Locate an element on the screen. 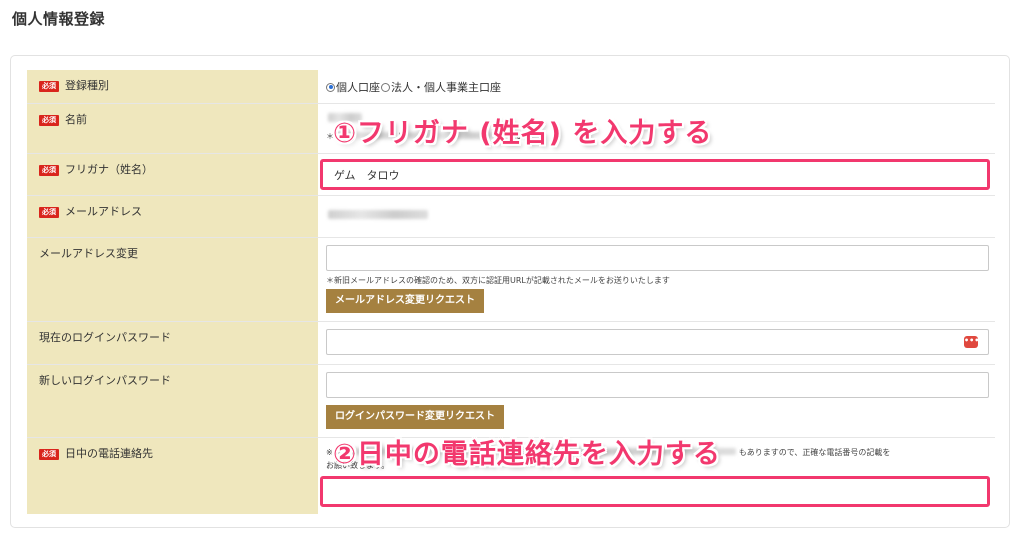 The width and height of the screenshot is (1024, 540). radio-corporate-label: 法人・個人事業主口座 is located at coordinates (446, 87).